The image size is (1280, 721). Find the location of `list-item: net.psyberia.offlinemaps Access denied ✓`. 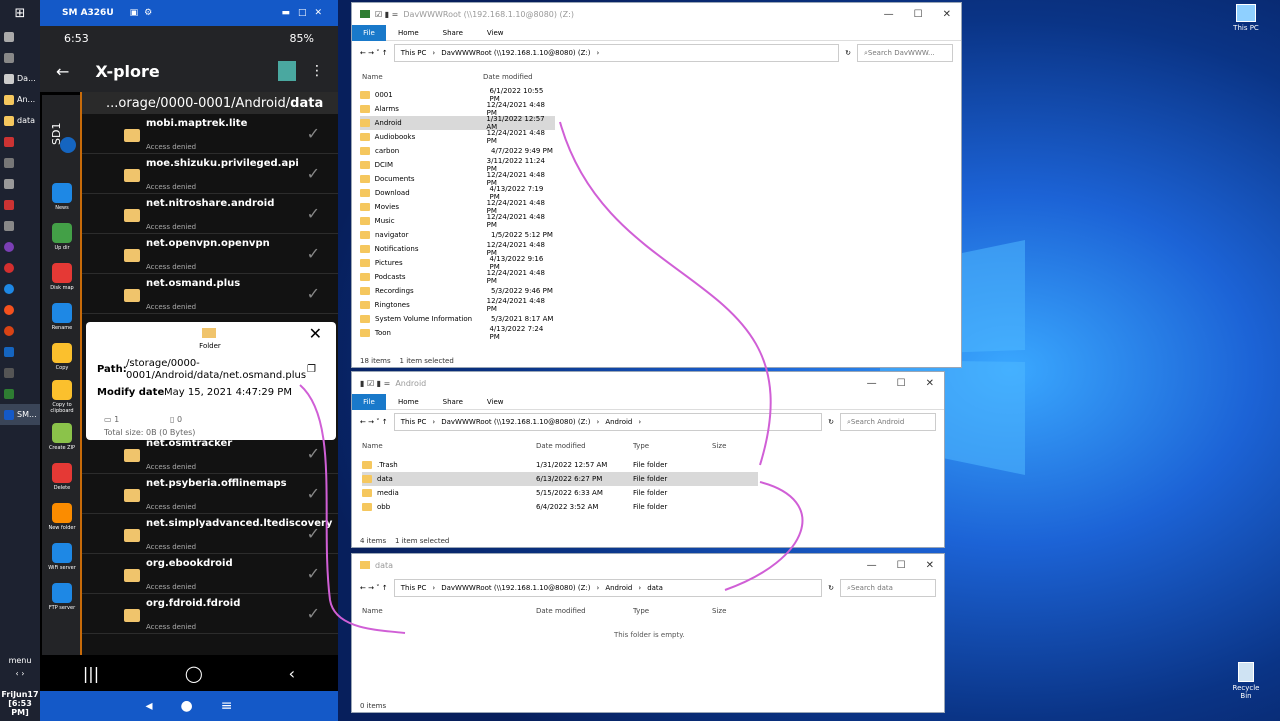

list-item: net.psyberia.offlinemaps Access denied ✓ is located at coordinates (210, 494).